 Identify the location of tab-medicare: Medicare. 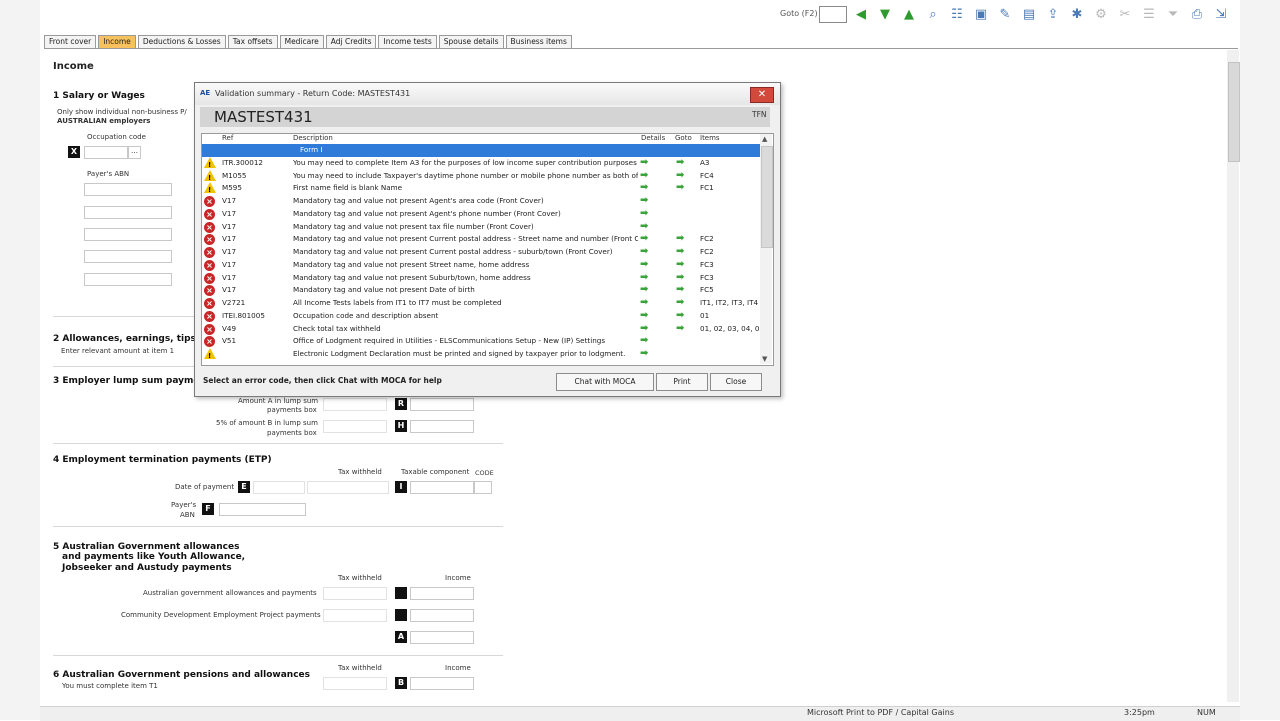
(301, 41).